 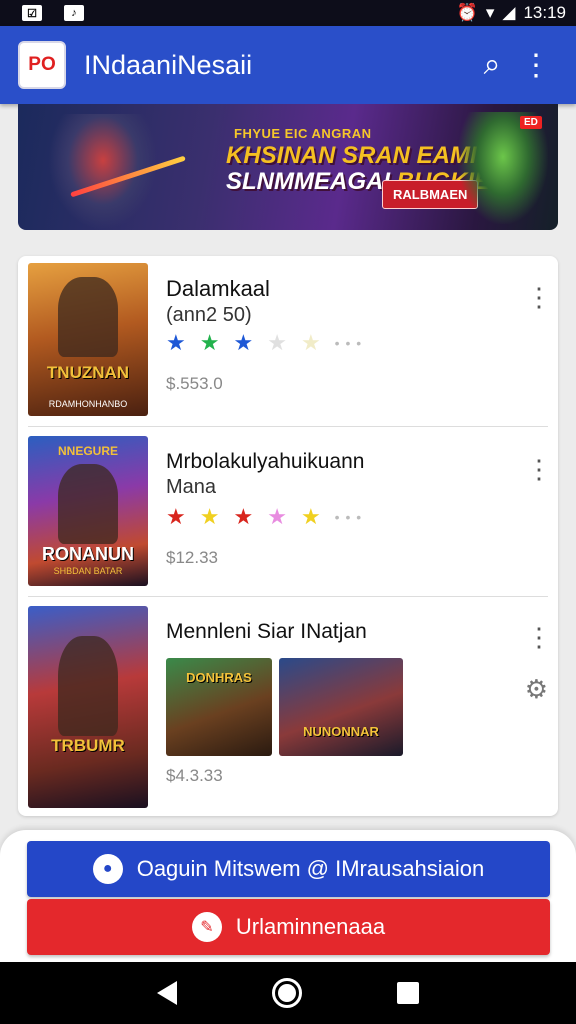 What do you see at coordinates (407, 993) in the screenshot?
I see `recent-apps-icon` at bounding box center [407, 993].